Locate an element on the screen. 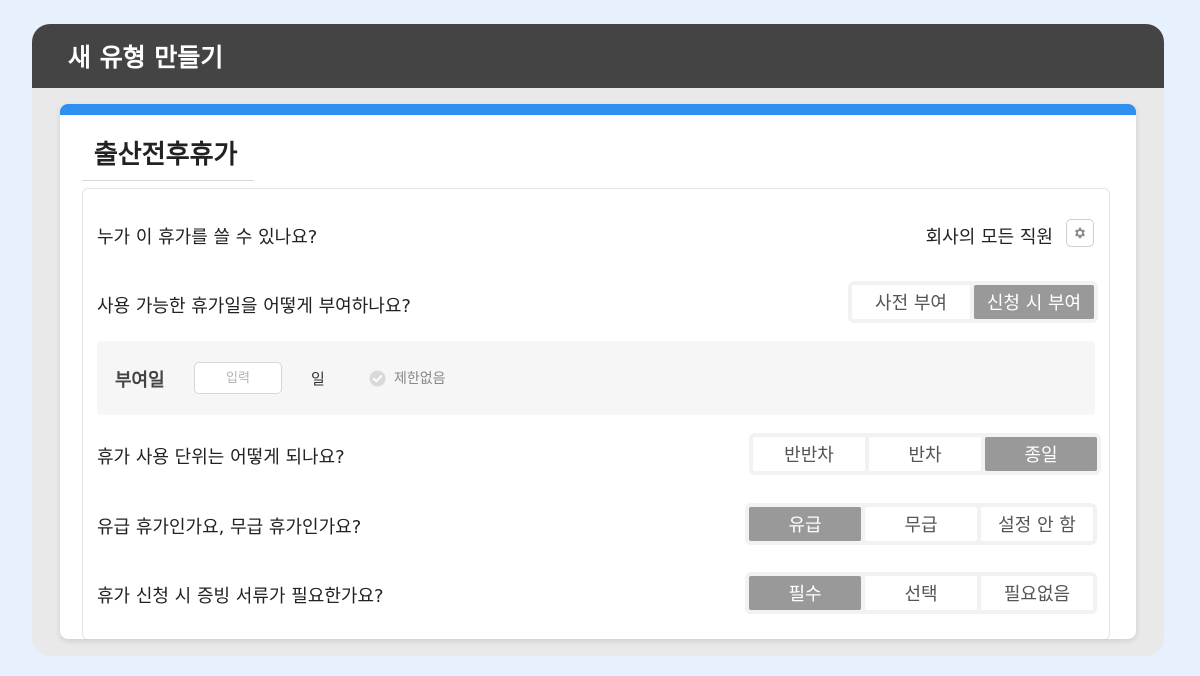 Image resolution: width=1200 pixels, height=676 pixels. option-quarter-day: 반반차 is located at coordinates (809, 454).